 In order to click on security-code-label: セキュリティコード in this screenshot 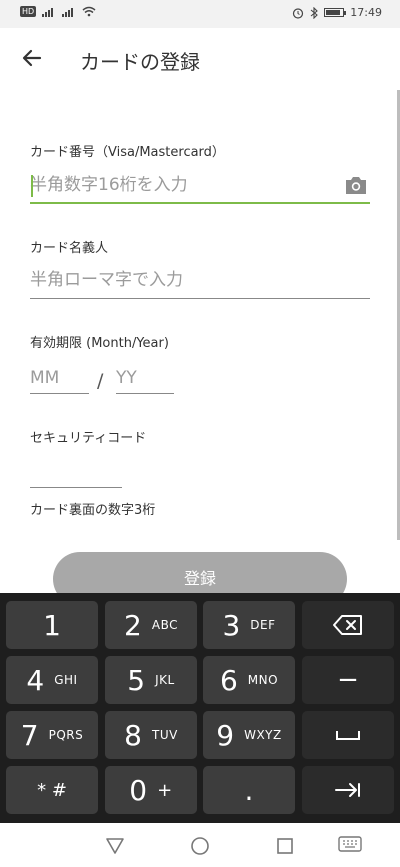, I will do `click(88, 438)`.